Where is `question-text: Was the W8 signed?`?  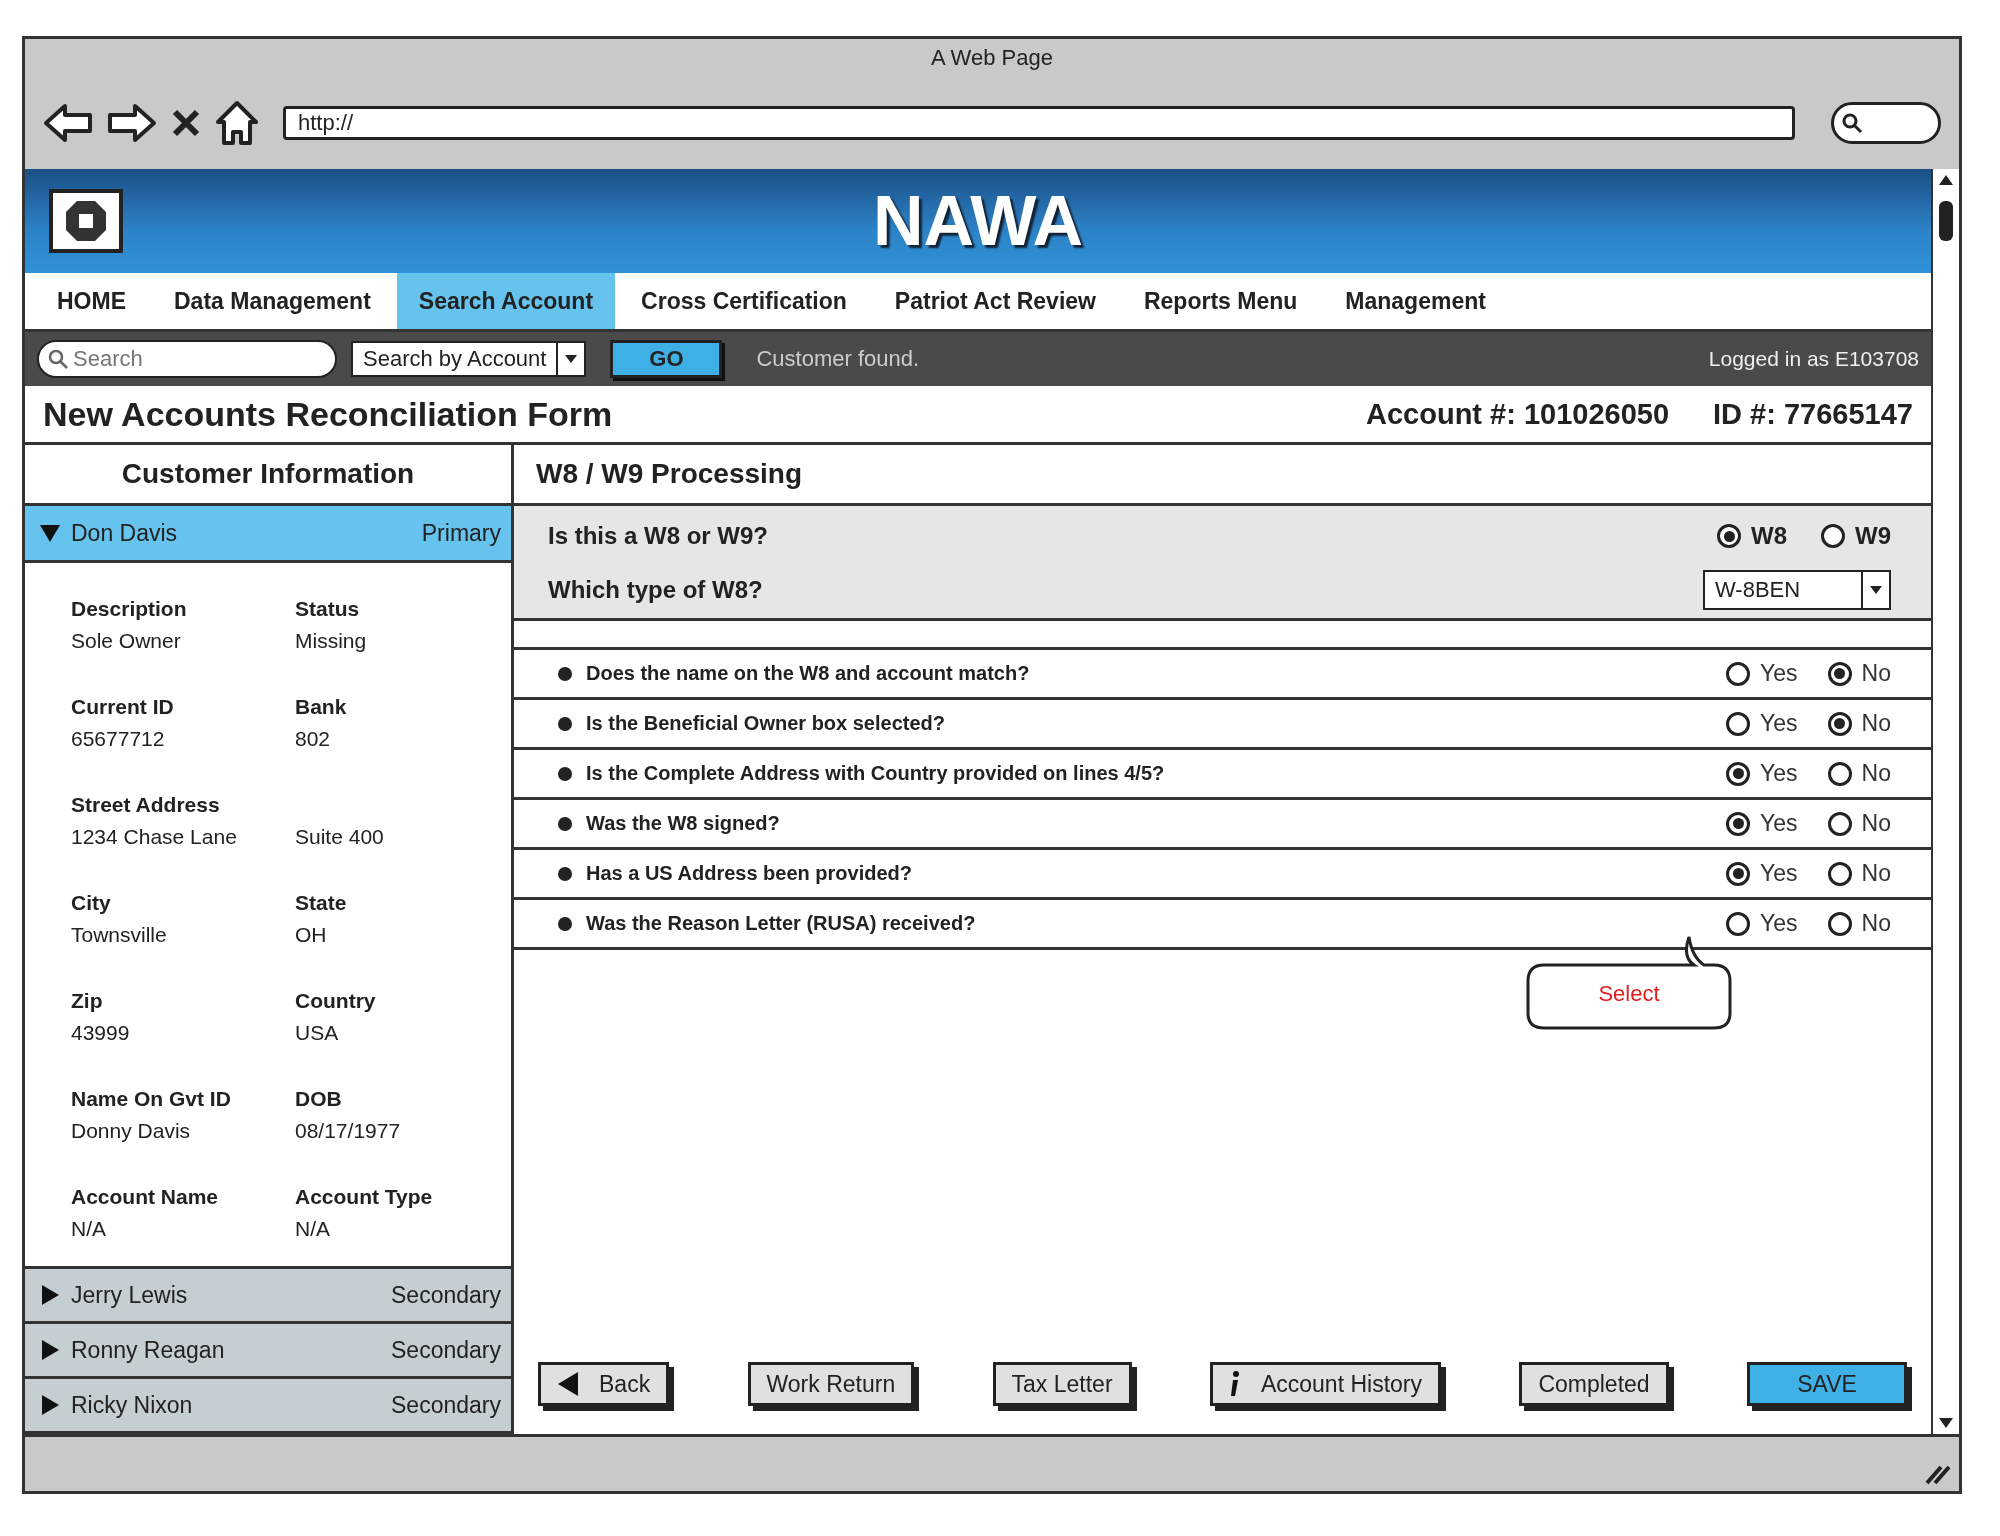 question-text: Was the W8 signed? is located at coordinates (683, 823).